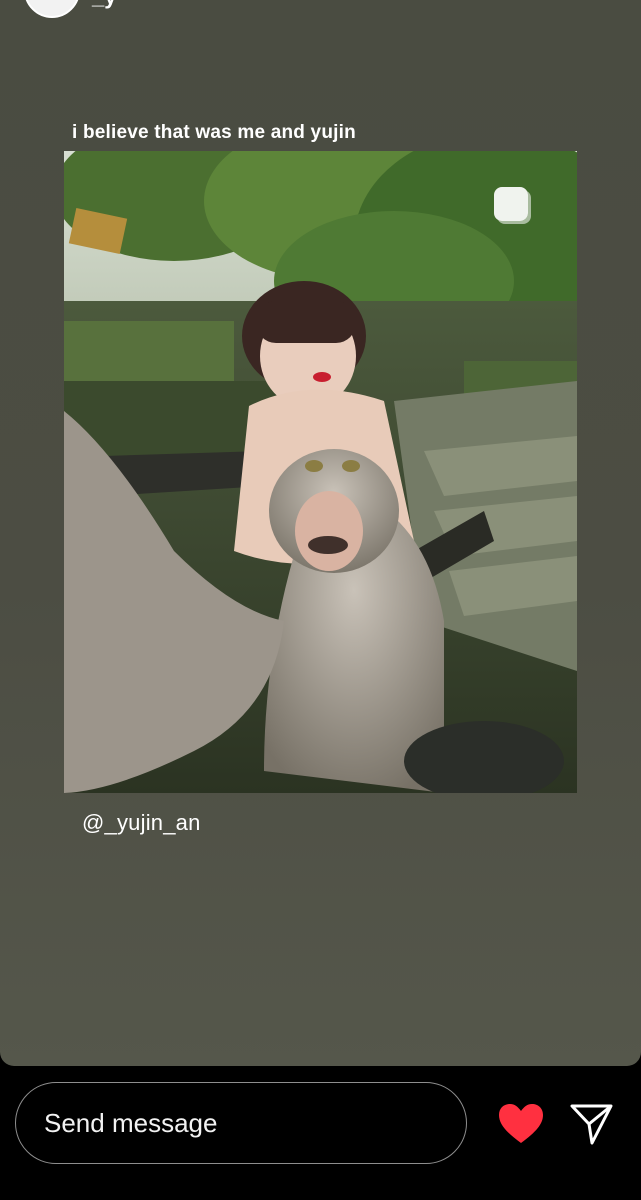  Describe the element at coordinates (241, 1123) in the screenshot. I see `send-message-input` at that location.